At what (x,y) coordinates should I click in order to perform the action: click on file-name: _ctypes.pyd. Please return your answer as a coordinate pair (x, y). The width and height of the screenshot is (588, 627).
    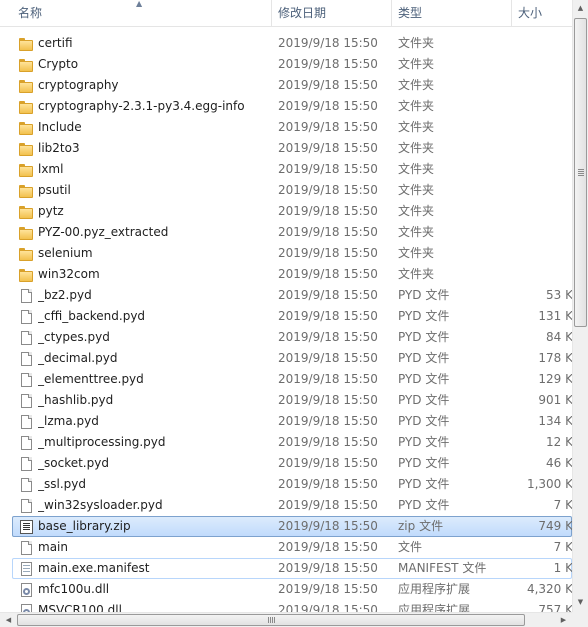
    Looking at the image, I should click on (74, 337).